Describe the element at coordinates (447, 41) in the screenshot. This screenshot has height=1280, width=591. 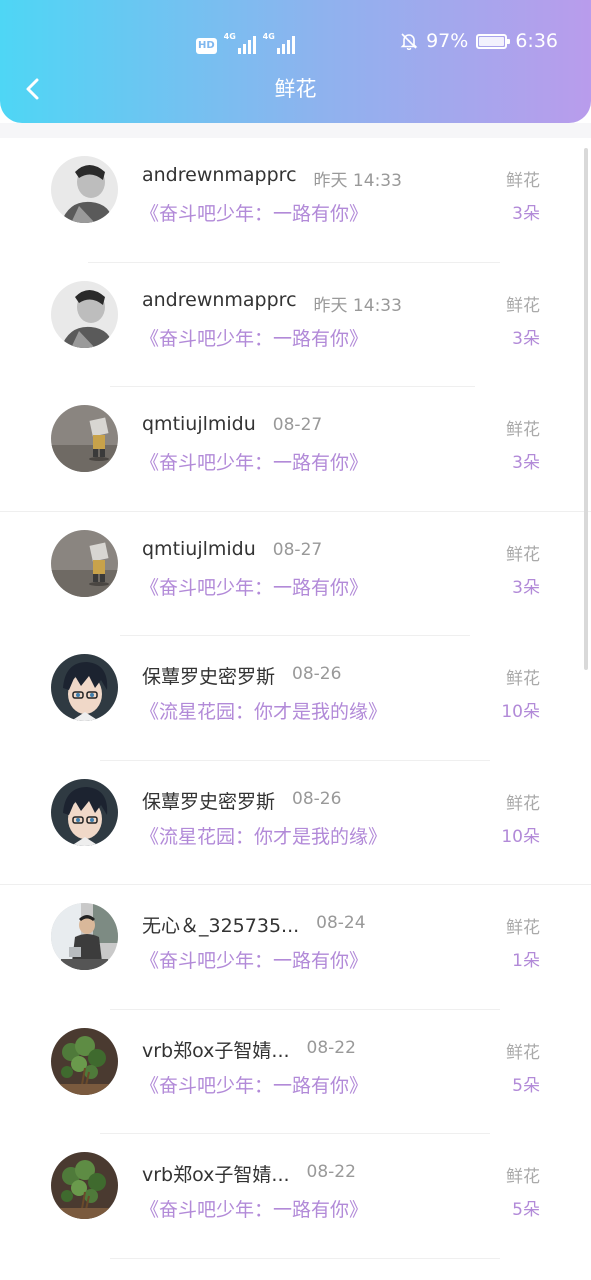
I see `battery-percent: 97%` at that location.